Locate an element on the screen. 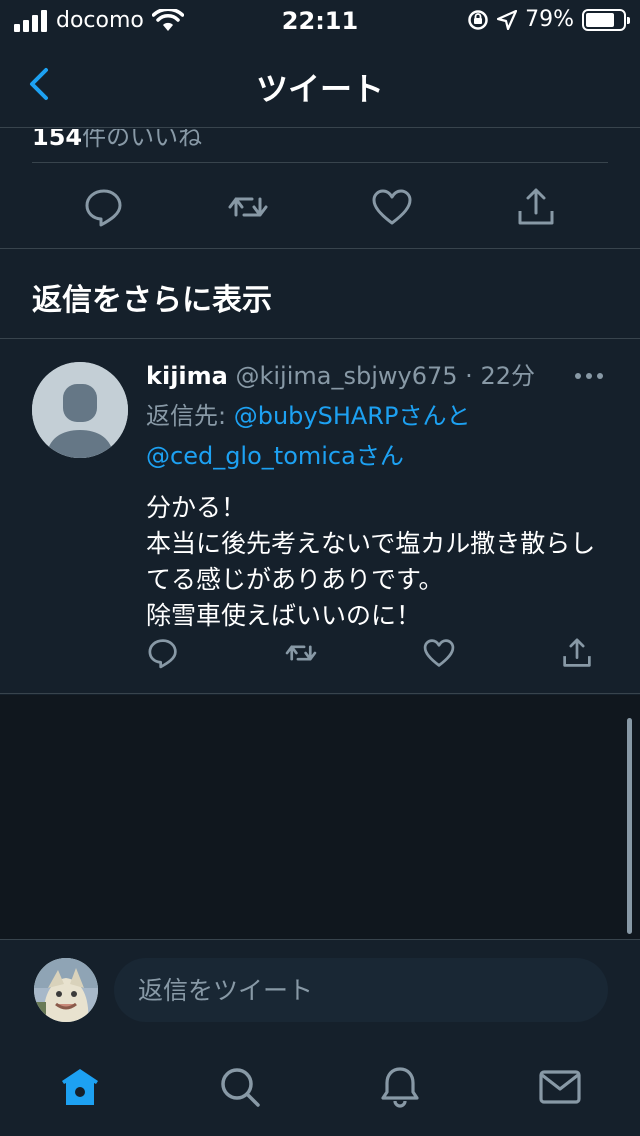 The image size is (640, 1136). page-title: ツイート is located at coordinates (319, 89).